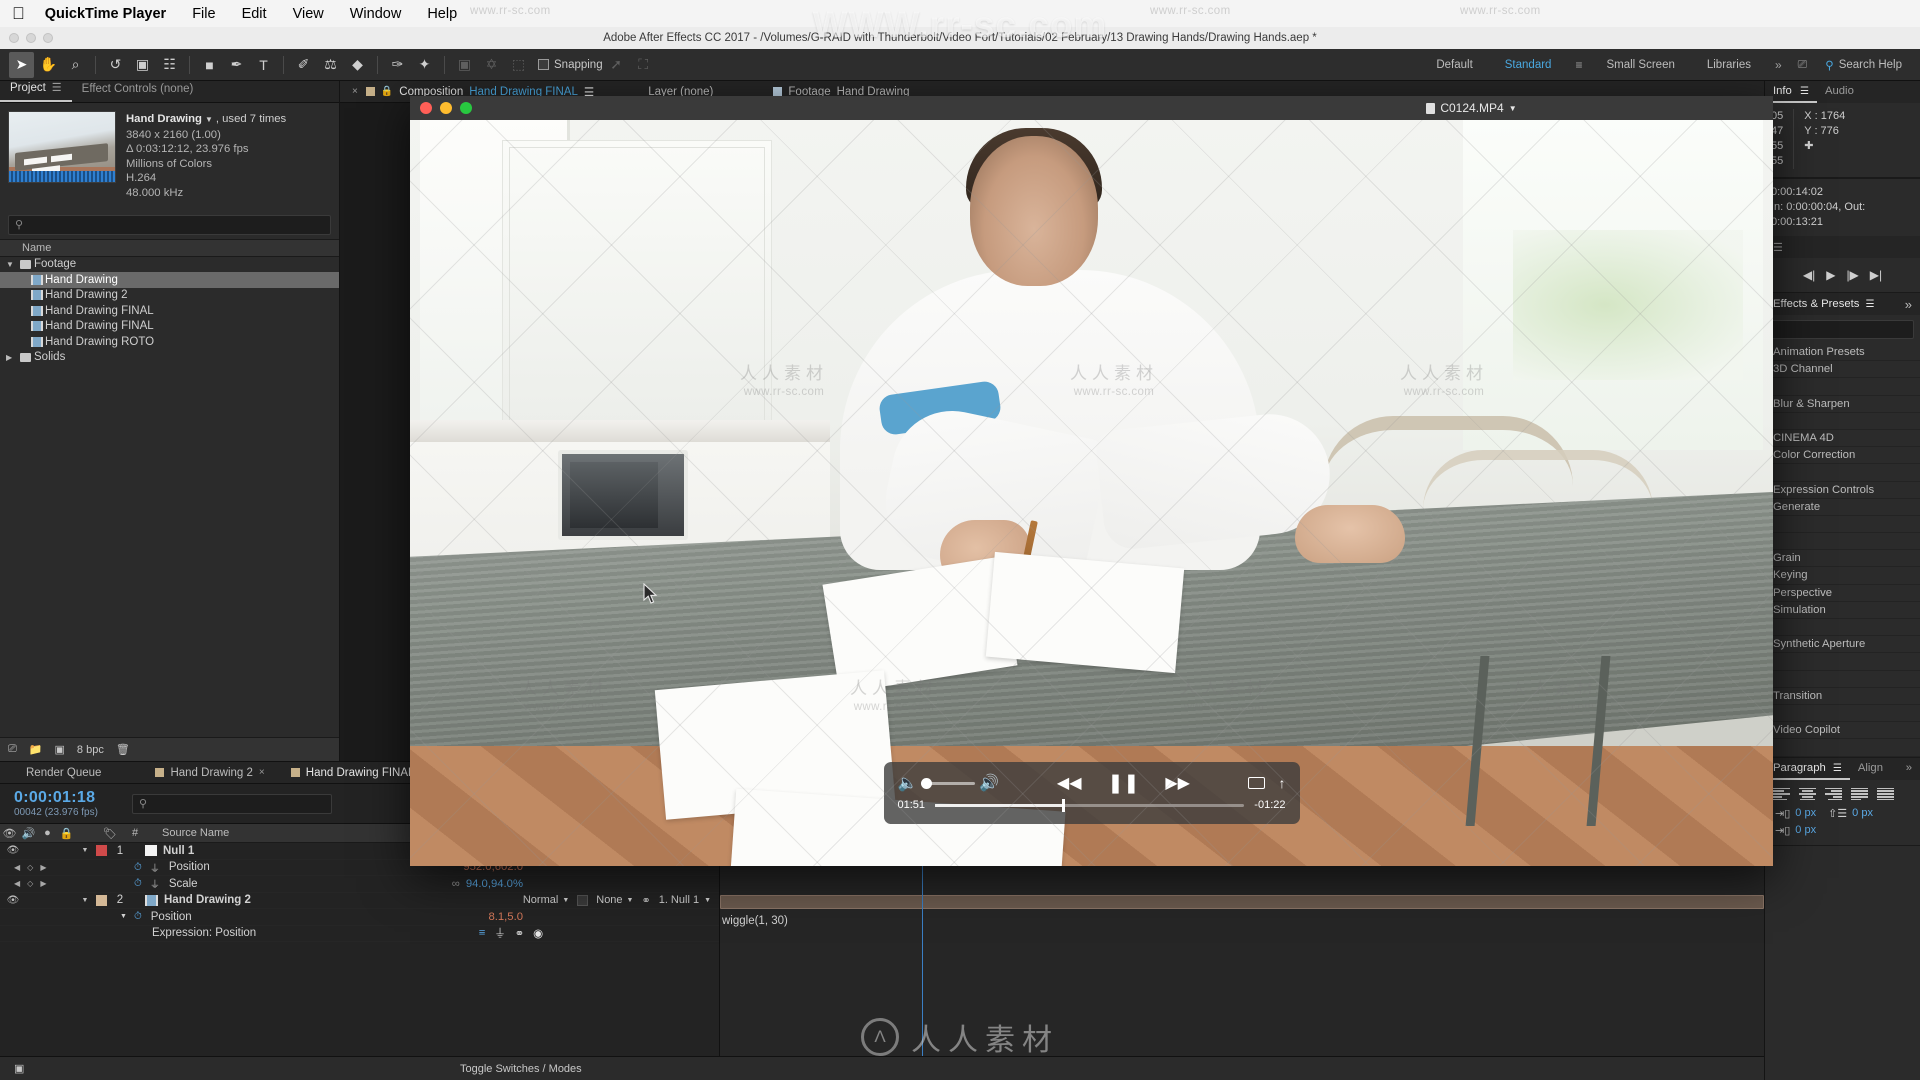 The width and height of the screenshot is (1920, 1080). Describe the element at coordinates (169, 342) in the screenshot. I see `project-row-hand-drawing-roto: Hand Drawing ROTO` at that location.